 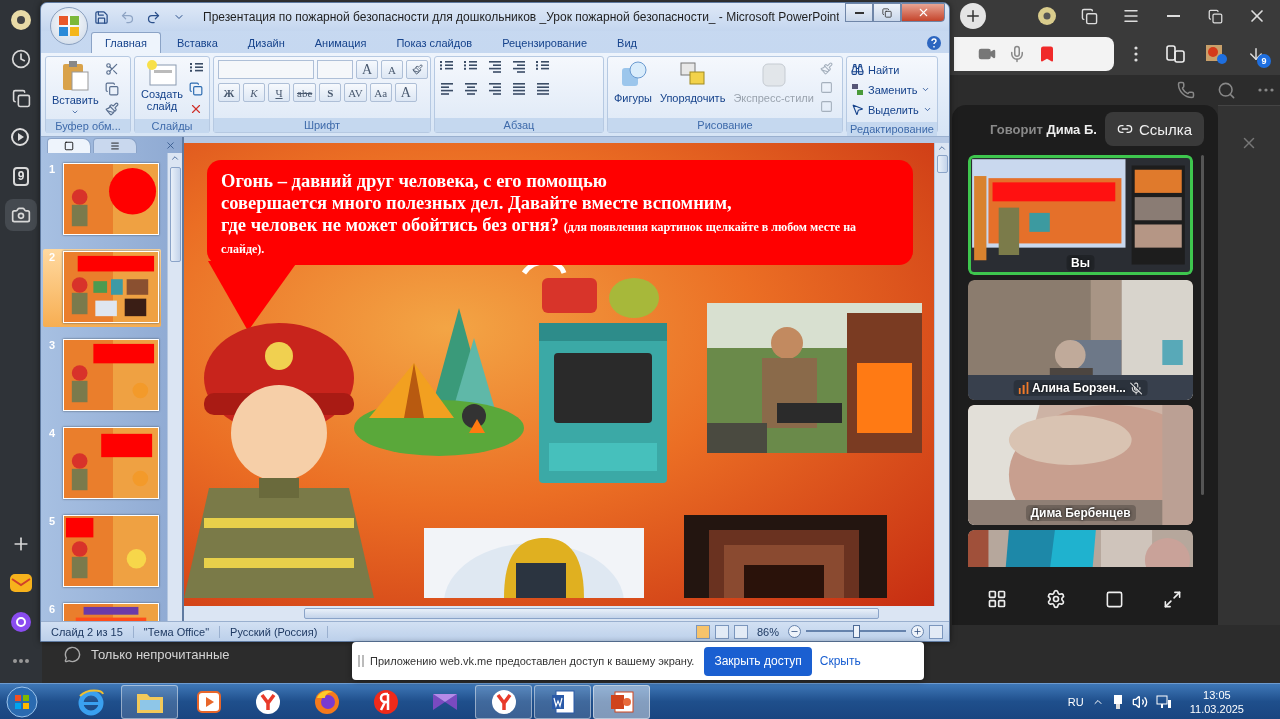 I want to click on reset-icon, so click(x=196, y=89).